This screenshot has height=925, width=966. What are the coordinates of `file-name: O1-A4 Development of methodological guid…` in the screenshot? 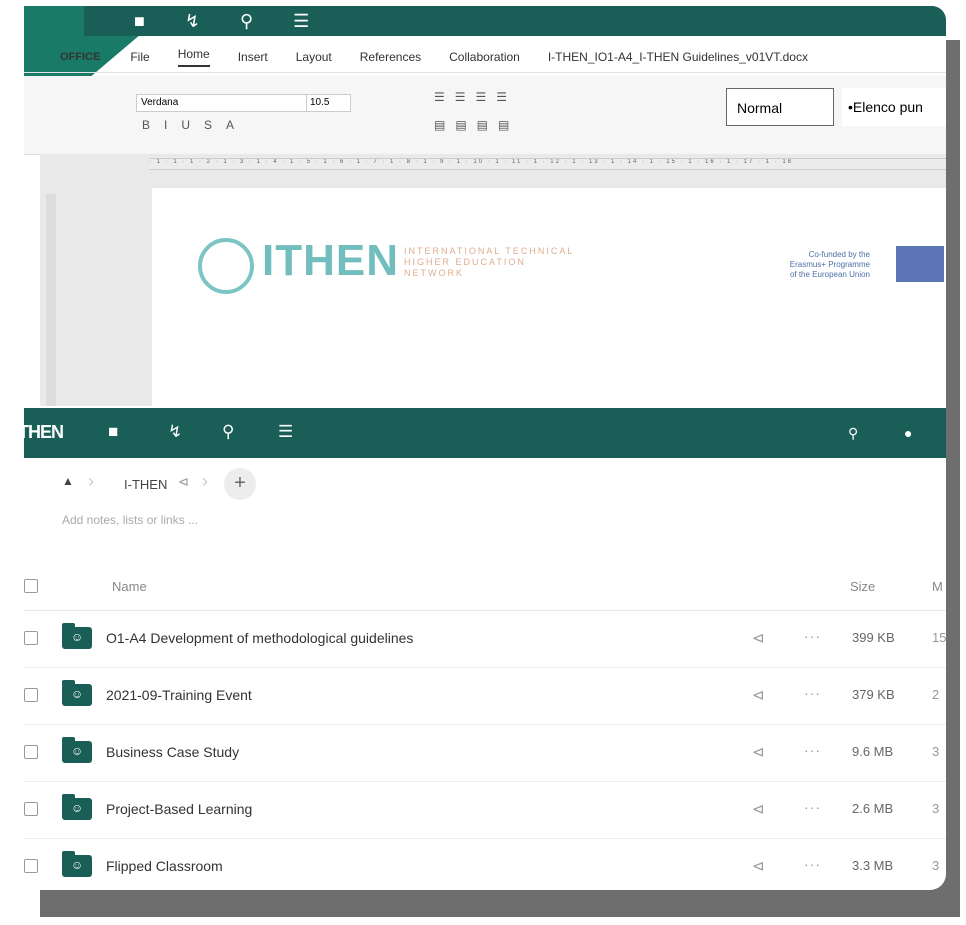 It's located at (259, 638).